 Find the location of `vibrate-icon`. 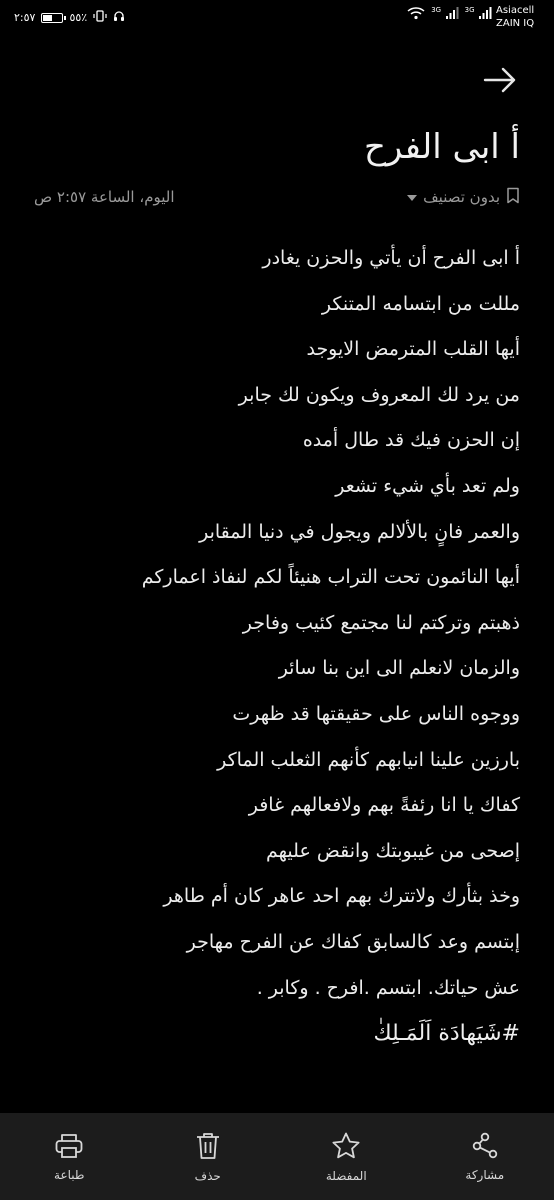

vibrate-icon is located at coordinates (100, 17).